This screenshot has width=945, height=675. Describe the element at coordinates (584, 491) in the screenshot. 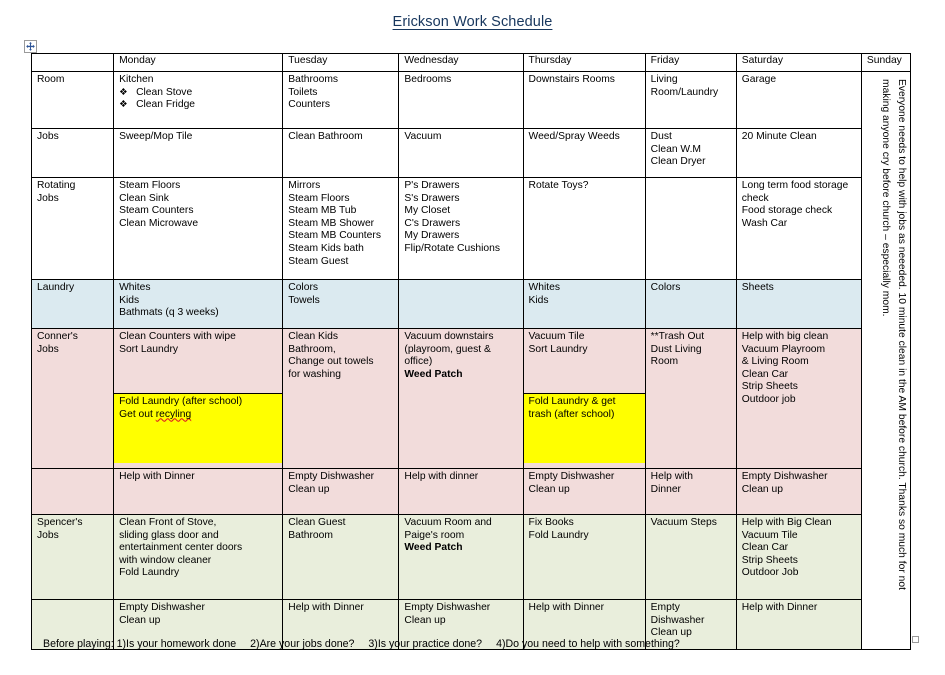

I see `cell-conner-dinner-thursday: Empty Dishwasher Clean up` at that location.